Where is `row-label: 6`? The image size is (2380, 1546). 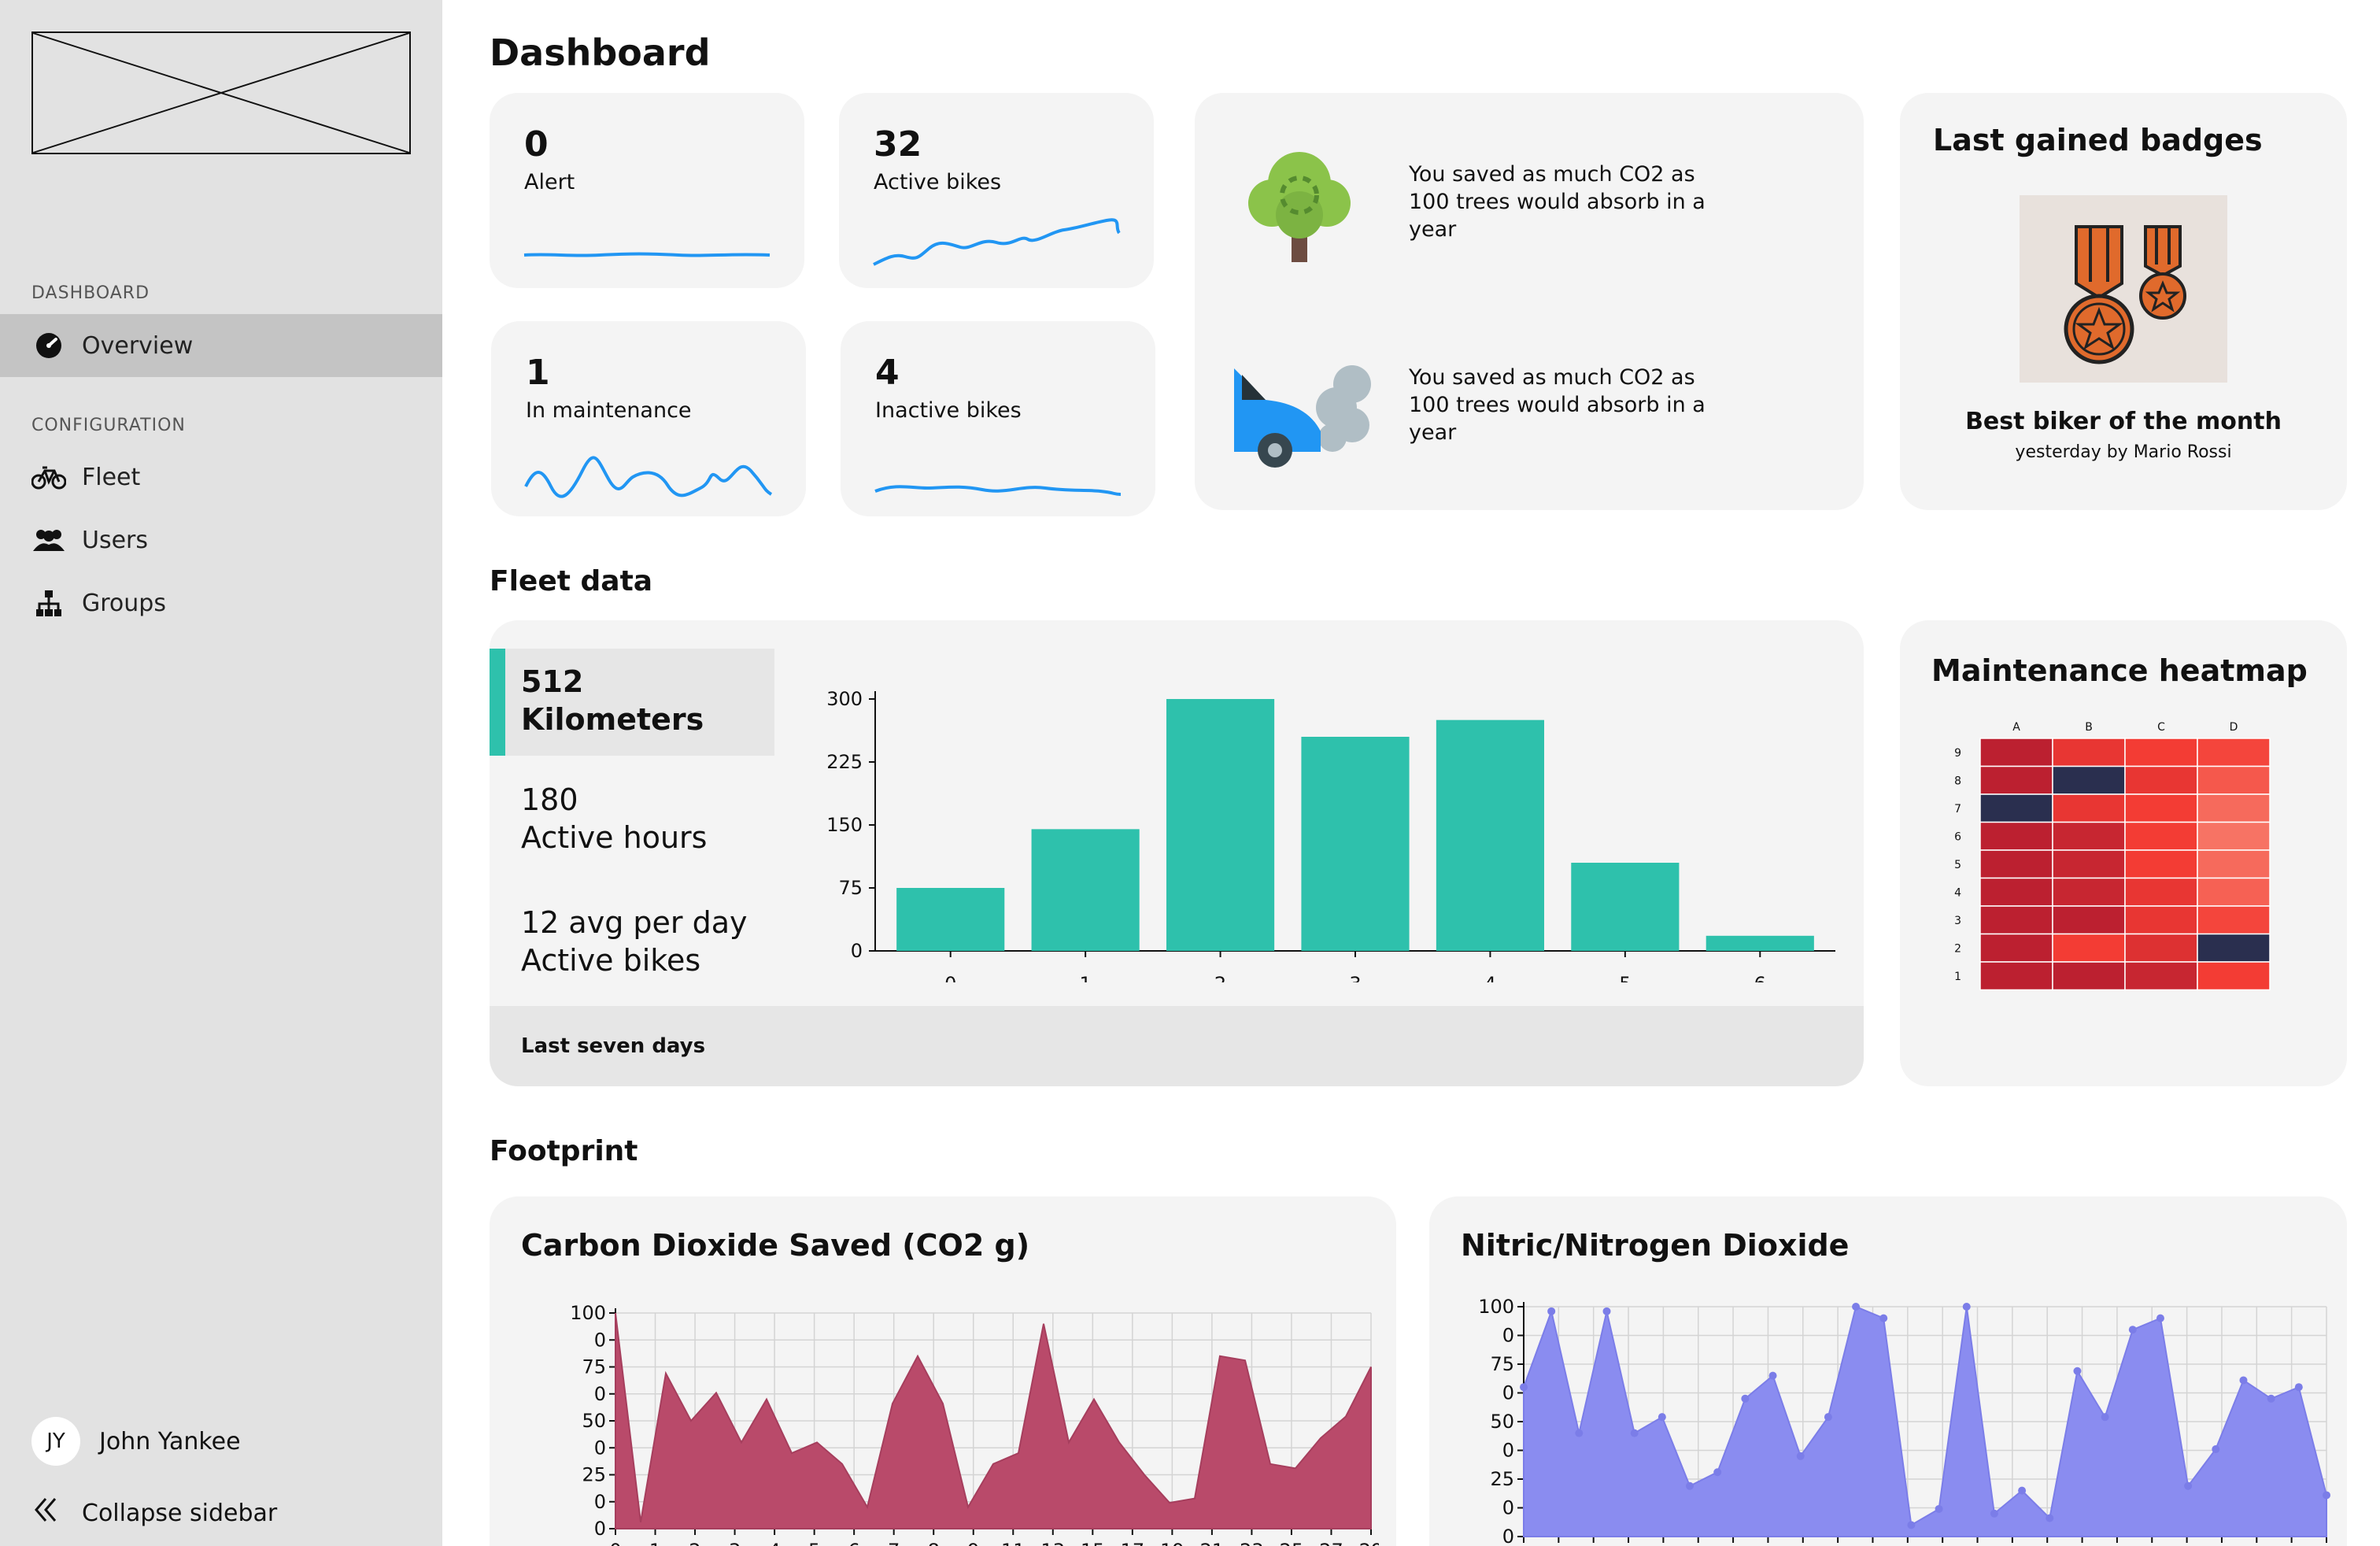
row-label: 6 is located at coordinates (1957, 836).